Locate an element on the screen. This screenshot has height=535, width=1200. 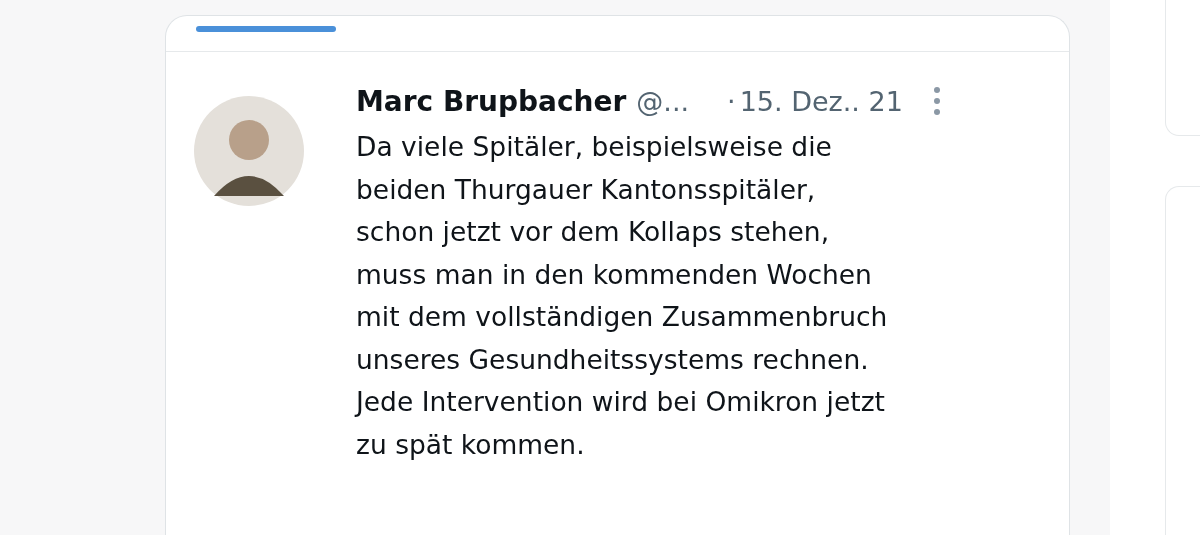
tweet-date: 15. Dez.. 21 is located at coordinates (821, 101).